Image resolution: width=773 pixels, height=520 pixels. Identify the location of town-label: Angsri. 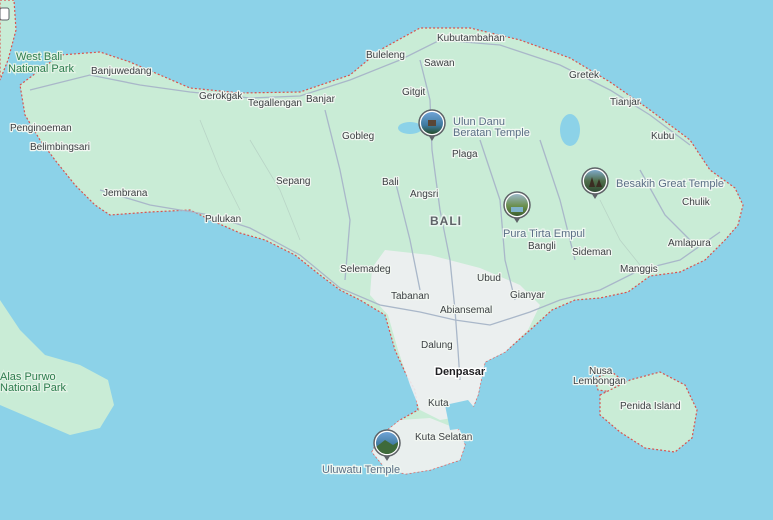
(424, 194).